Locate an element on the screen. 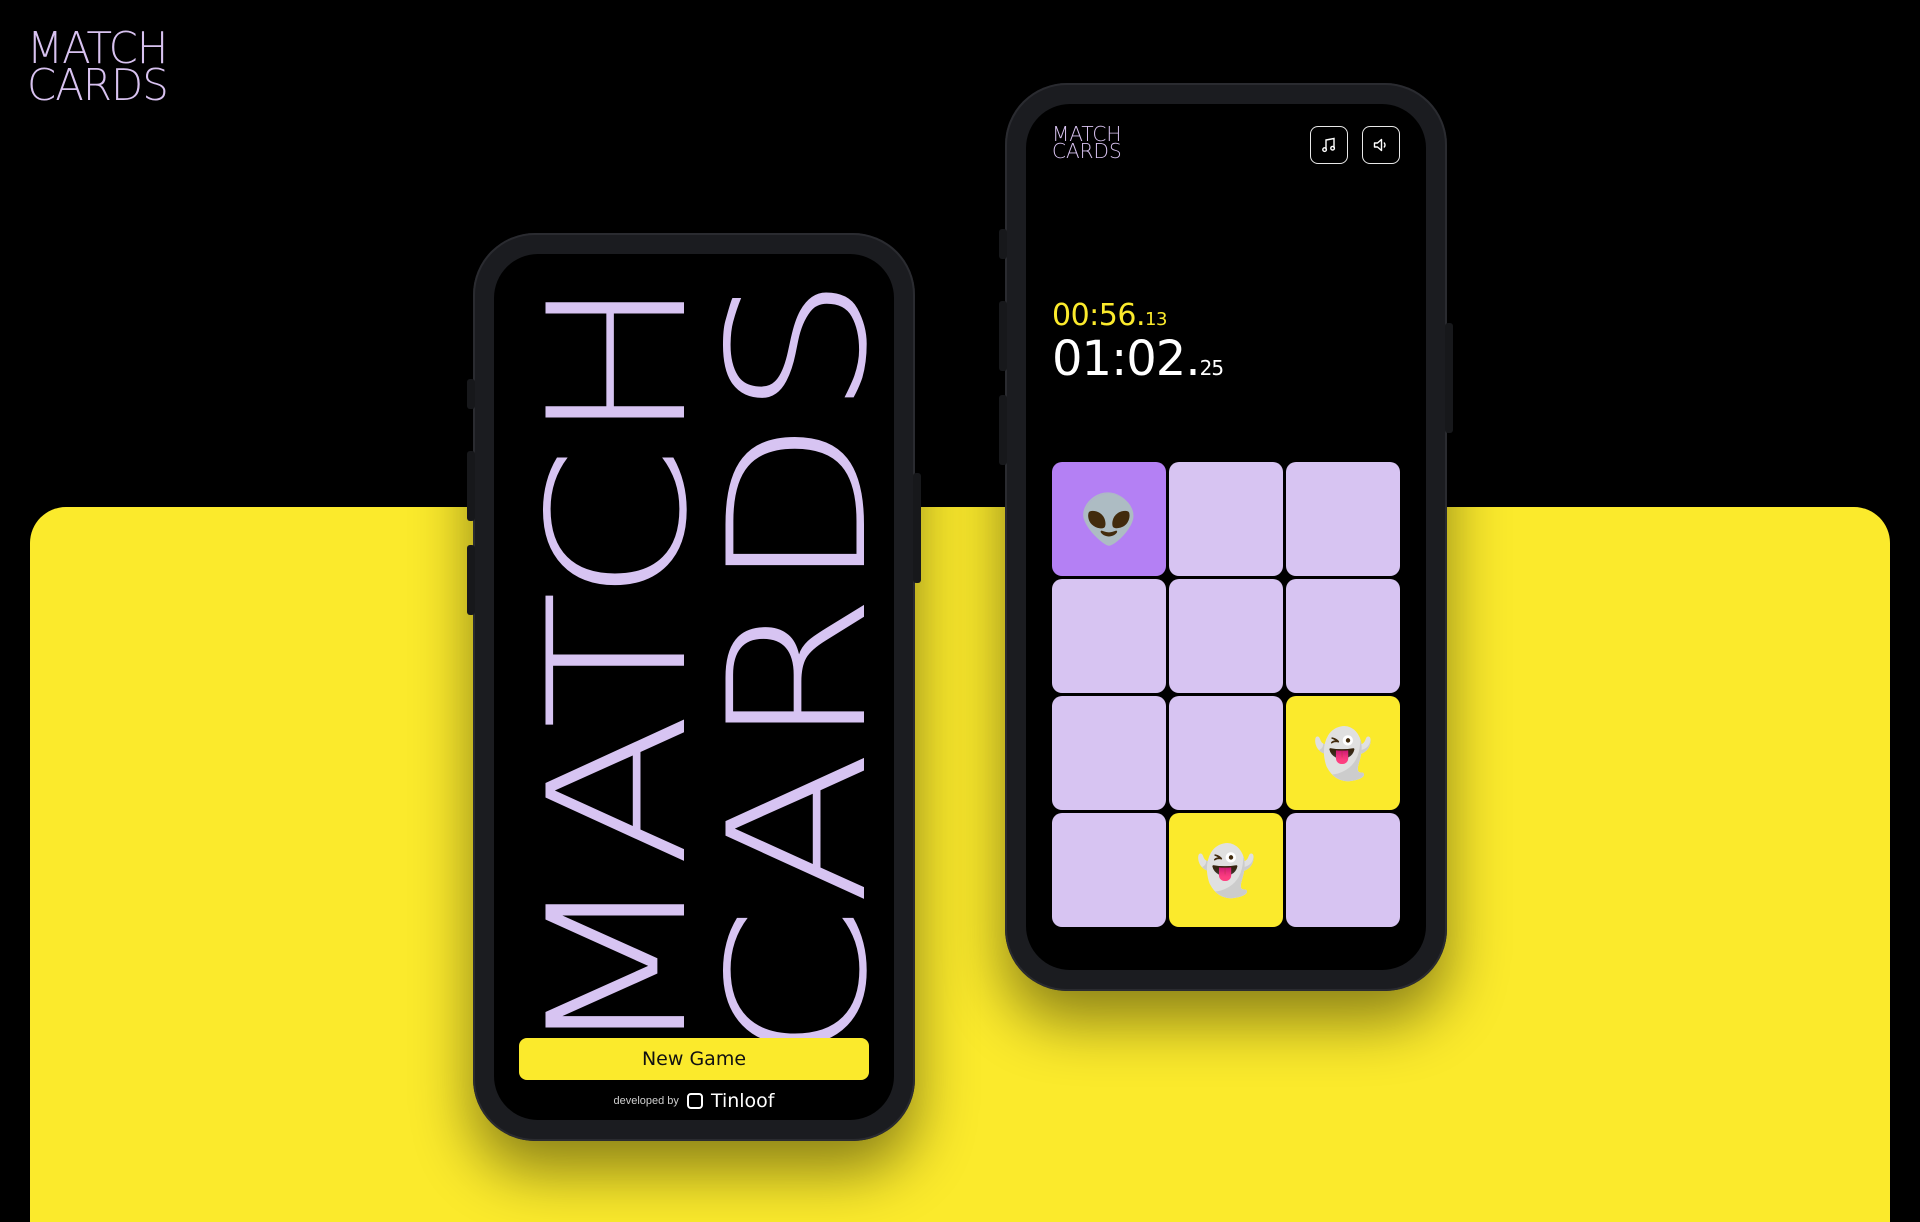 This screenshot has width=1920, height=1222. game-screen: MATCH CARDS 00:56.13 01:02.25 👽 👻 👻 is located at coordinates (1226, 537).